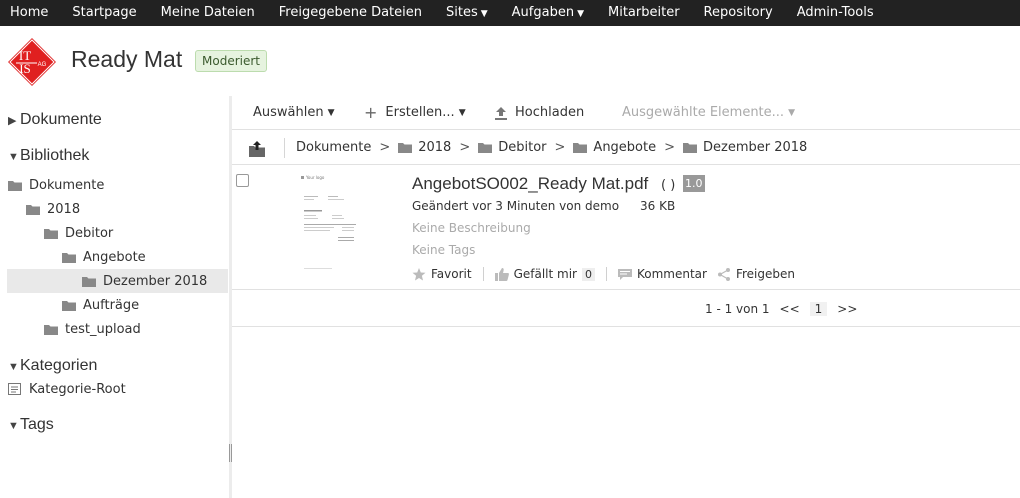  What do you see at coordinates (134, 329) in the screenshot?
I see `tree-item-test-upload: test_upload` at bounding box center [134, 329].